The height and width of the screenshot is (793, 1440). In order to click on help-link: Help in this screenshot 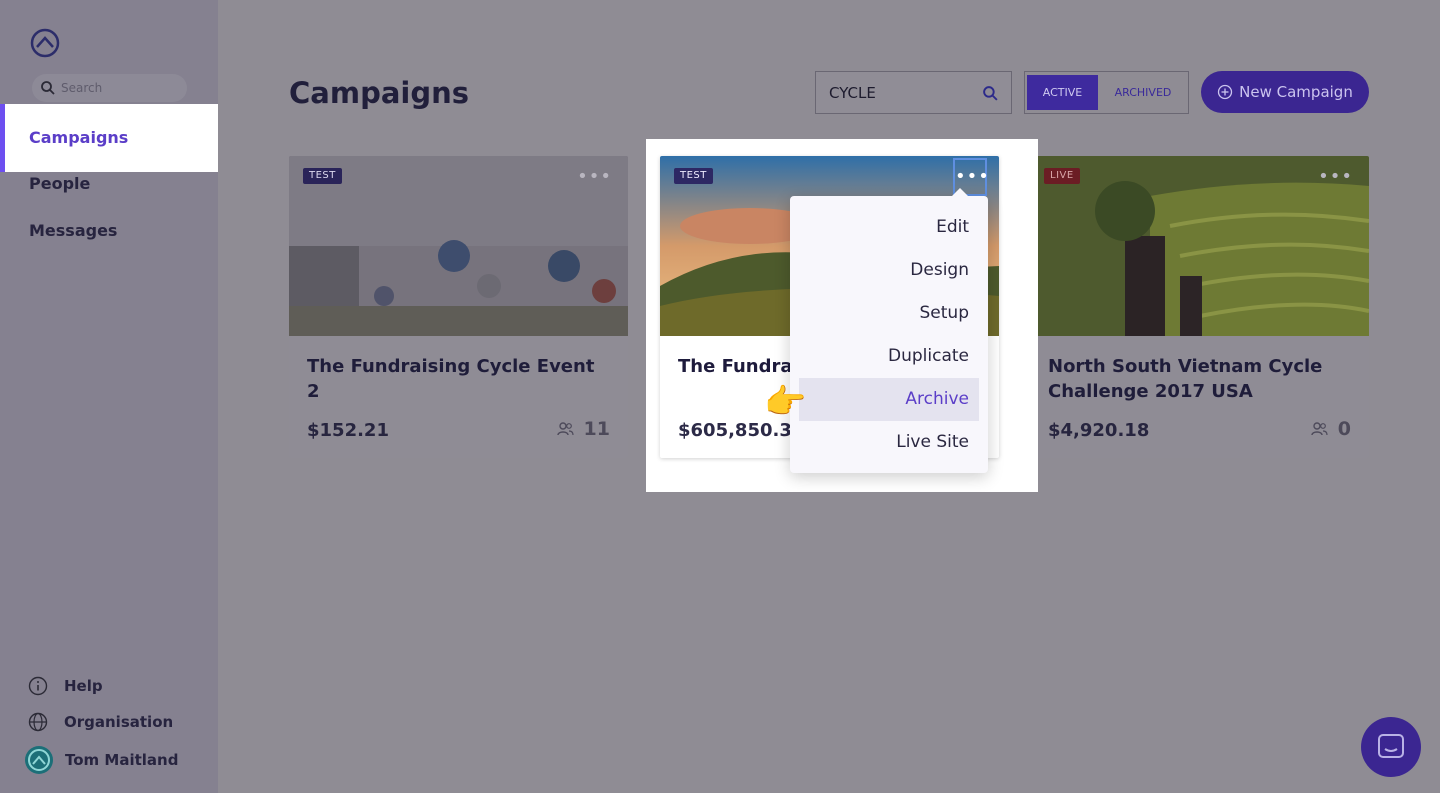, I will do `click(65, 686)`.